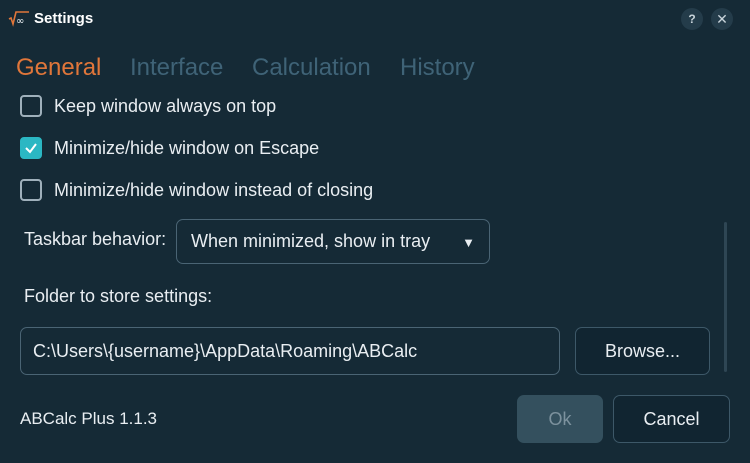 This screenshot has height=463, width=750. Describe the element at coordinates (118, 296) in the screenshot. I see `settings-folder-label: Folder to store settings:` at that location.